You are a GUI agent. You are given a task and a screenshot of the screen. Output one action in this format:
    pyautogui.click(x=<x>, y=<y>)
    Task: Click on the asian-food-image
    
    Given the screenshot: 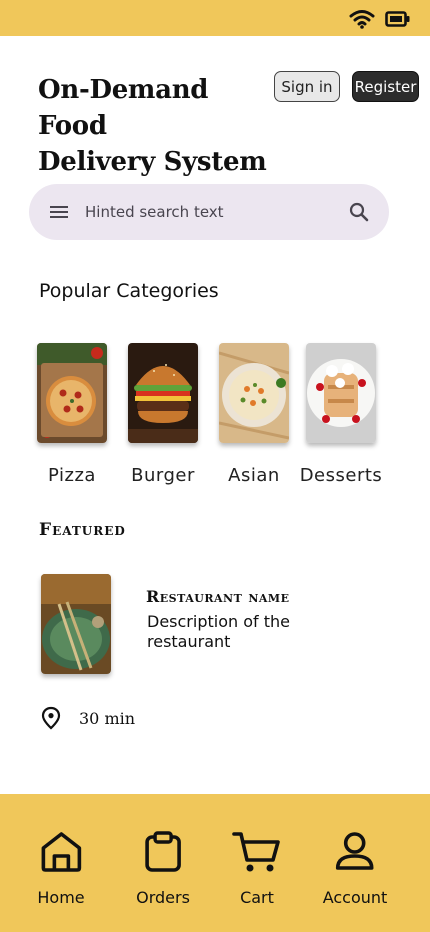 What is the action you would take?
    pyautogui.click(x=254, y=393)
    